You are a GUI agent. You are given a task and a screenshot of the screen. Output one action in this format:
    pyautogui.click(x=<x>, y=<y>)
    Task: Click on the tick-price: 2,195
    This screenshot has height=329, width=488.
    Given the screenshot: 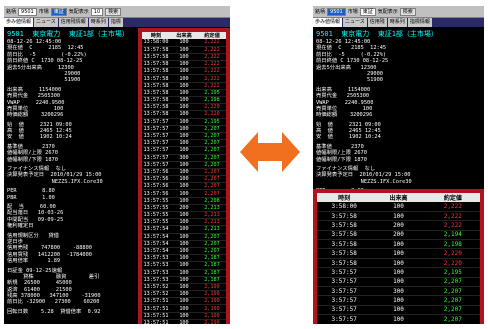 What is the action you would take?
    pyautogui.click(x=212, y=122)
    